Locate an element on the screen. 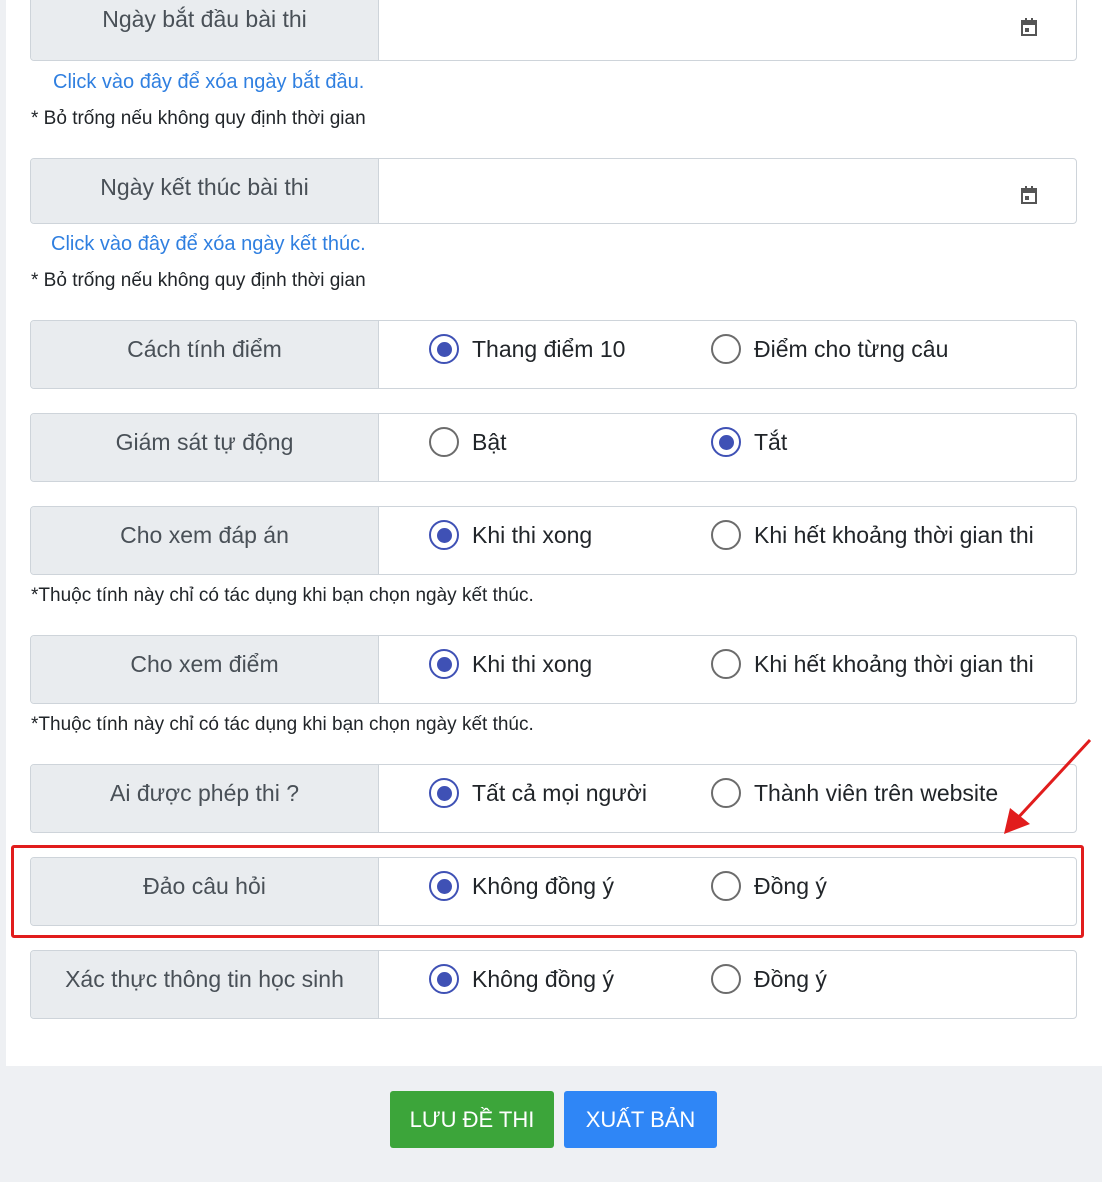 Image resolution: width=1102 pixels, height=1186 pixels. radio-option: Đồng ý is located at coordinates (769, 979).